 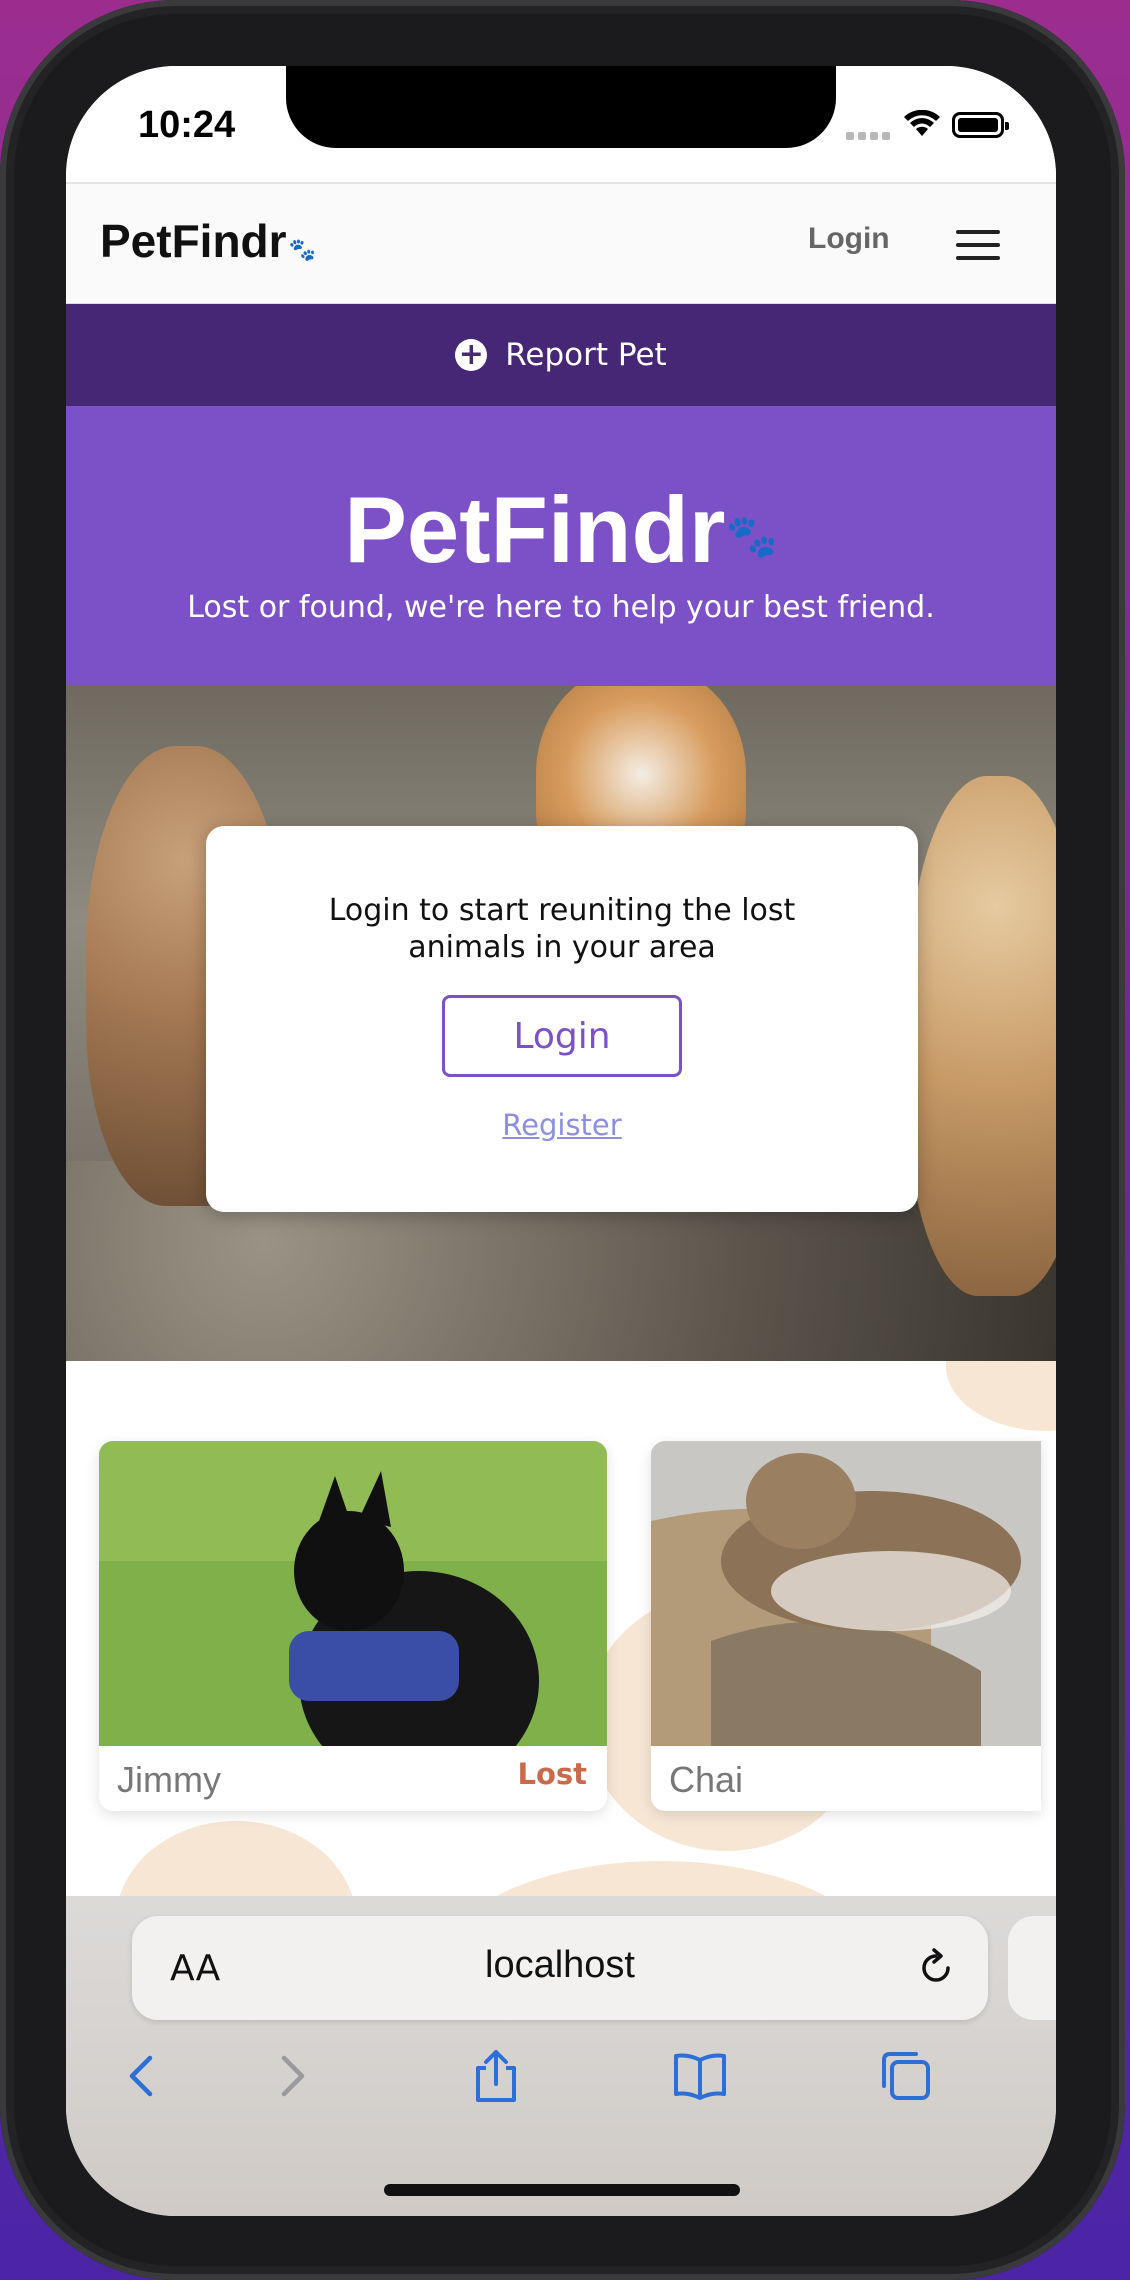 I want to click on status-time: 10:24, so click(x=187, y=125).